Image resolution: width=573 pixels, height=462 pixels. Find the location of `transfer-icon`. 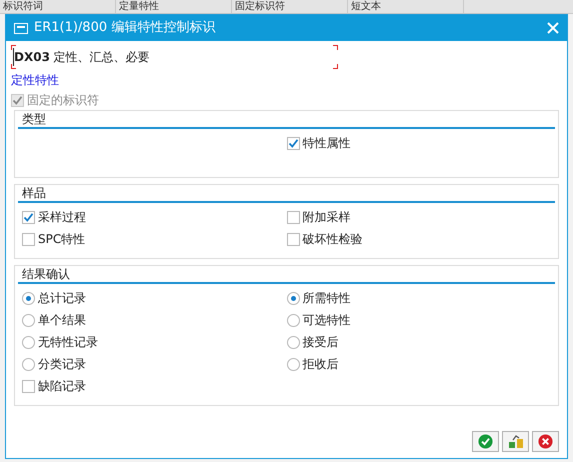

transfer-icon is located at coordinates (516, 441).